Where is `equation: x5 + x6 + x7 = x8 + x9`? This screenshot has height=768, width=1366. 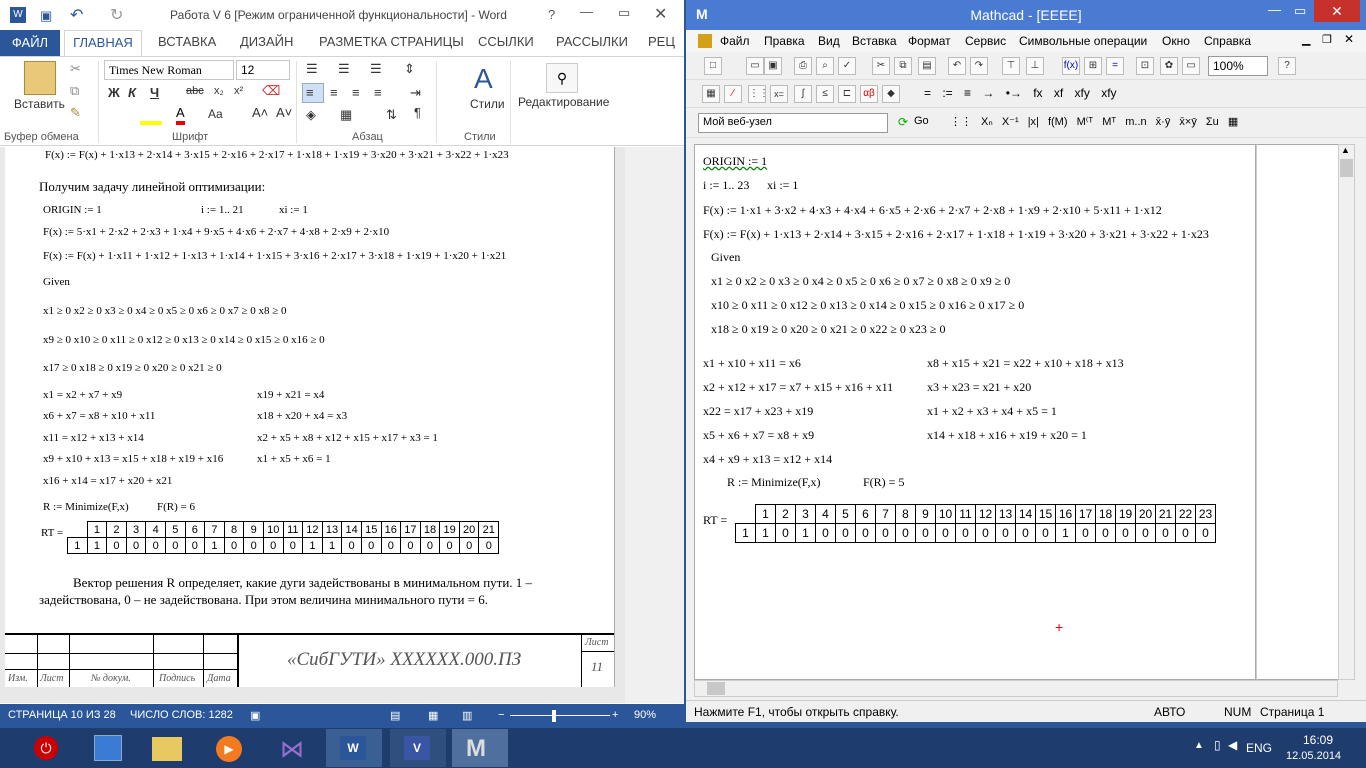 equation: x5 + x6 + x7 = x8 + x9 is located at coordinates (758, 435).